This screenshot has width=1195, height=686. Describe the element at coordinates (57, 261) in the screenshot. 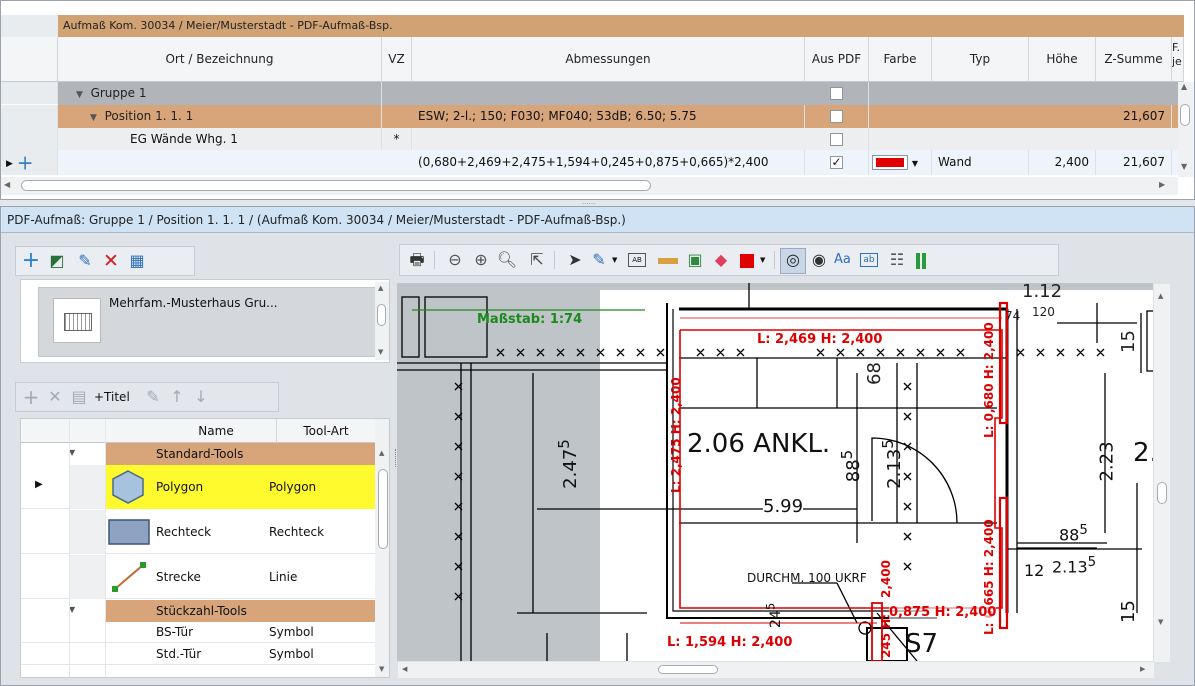

I see `import-icon: ◩` at that location.